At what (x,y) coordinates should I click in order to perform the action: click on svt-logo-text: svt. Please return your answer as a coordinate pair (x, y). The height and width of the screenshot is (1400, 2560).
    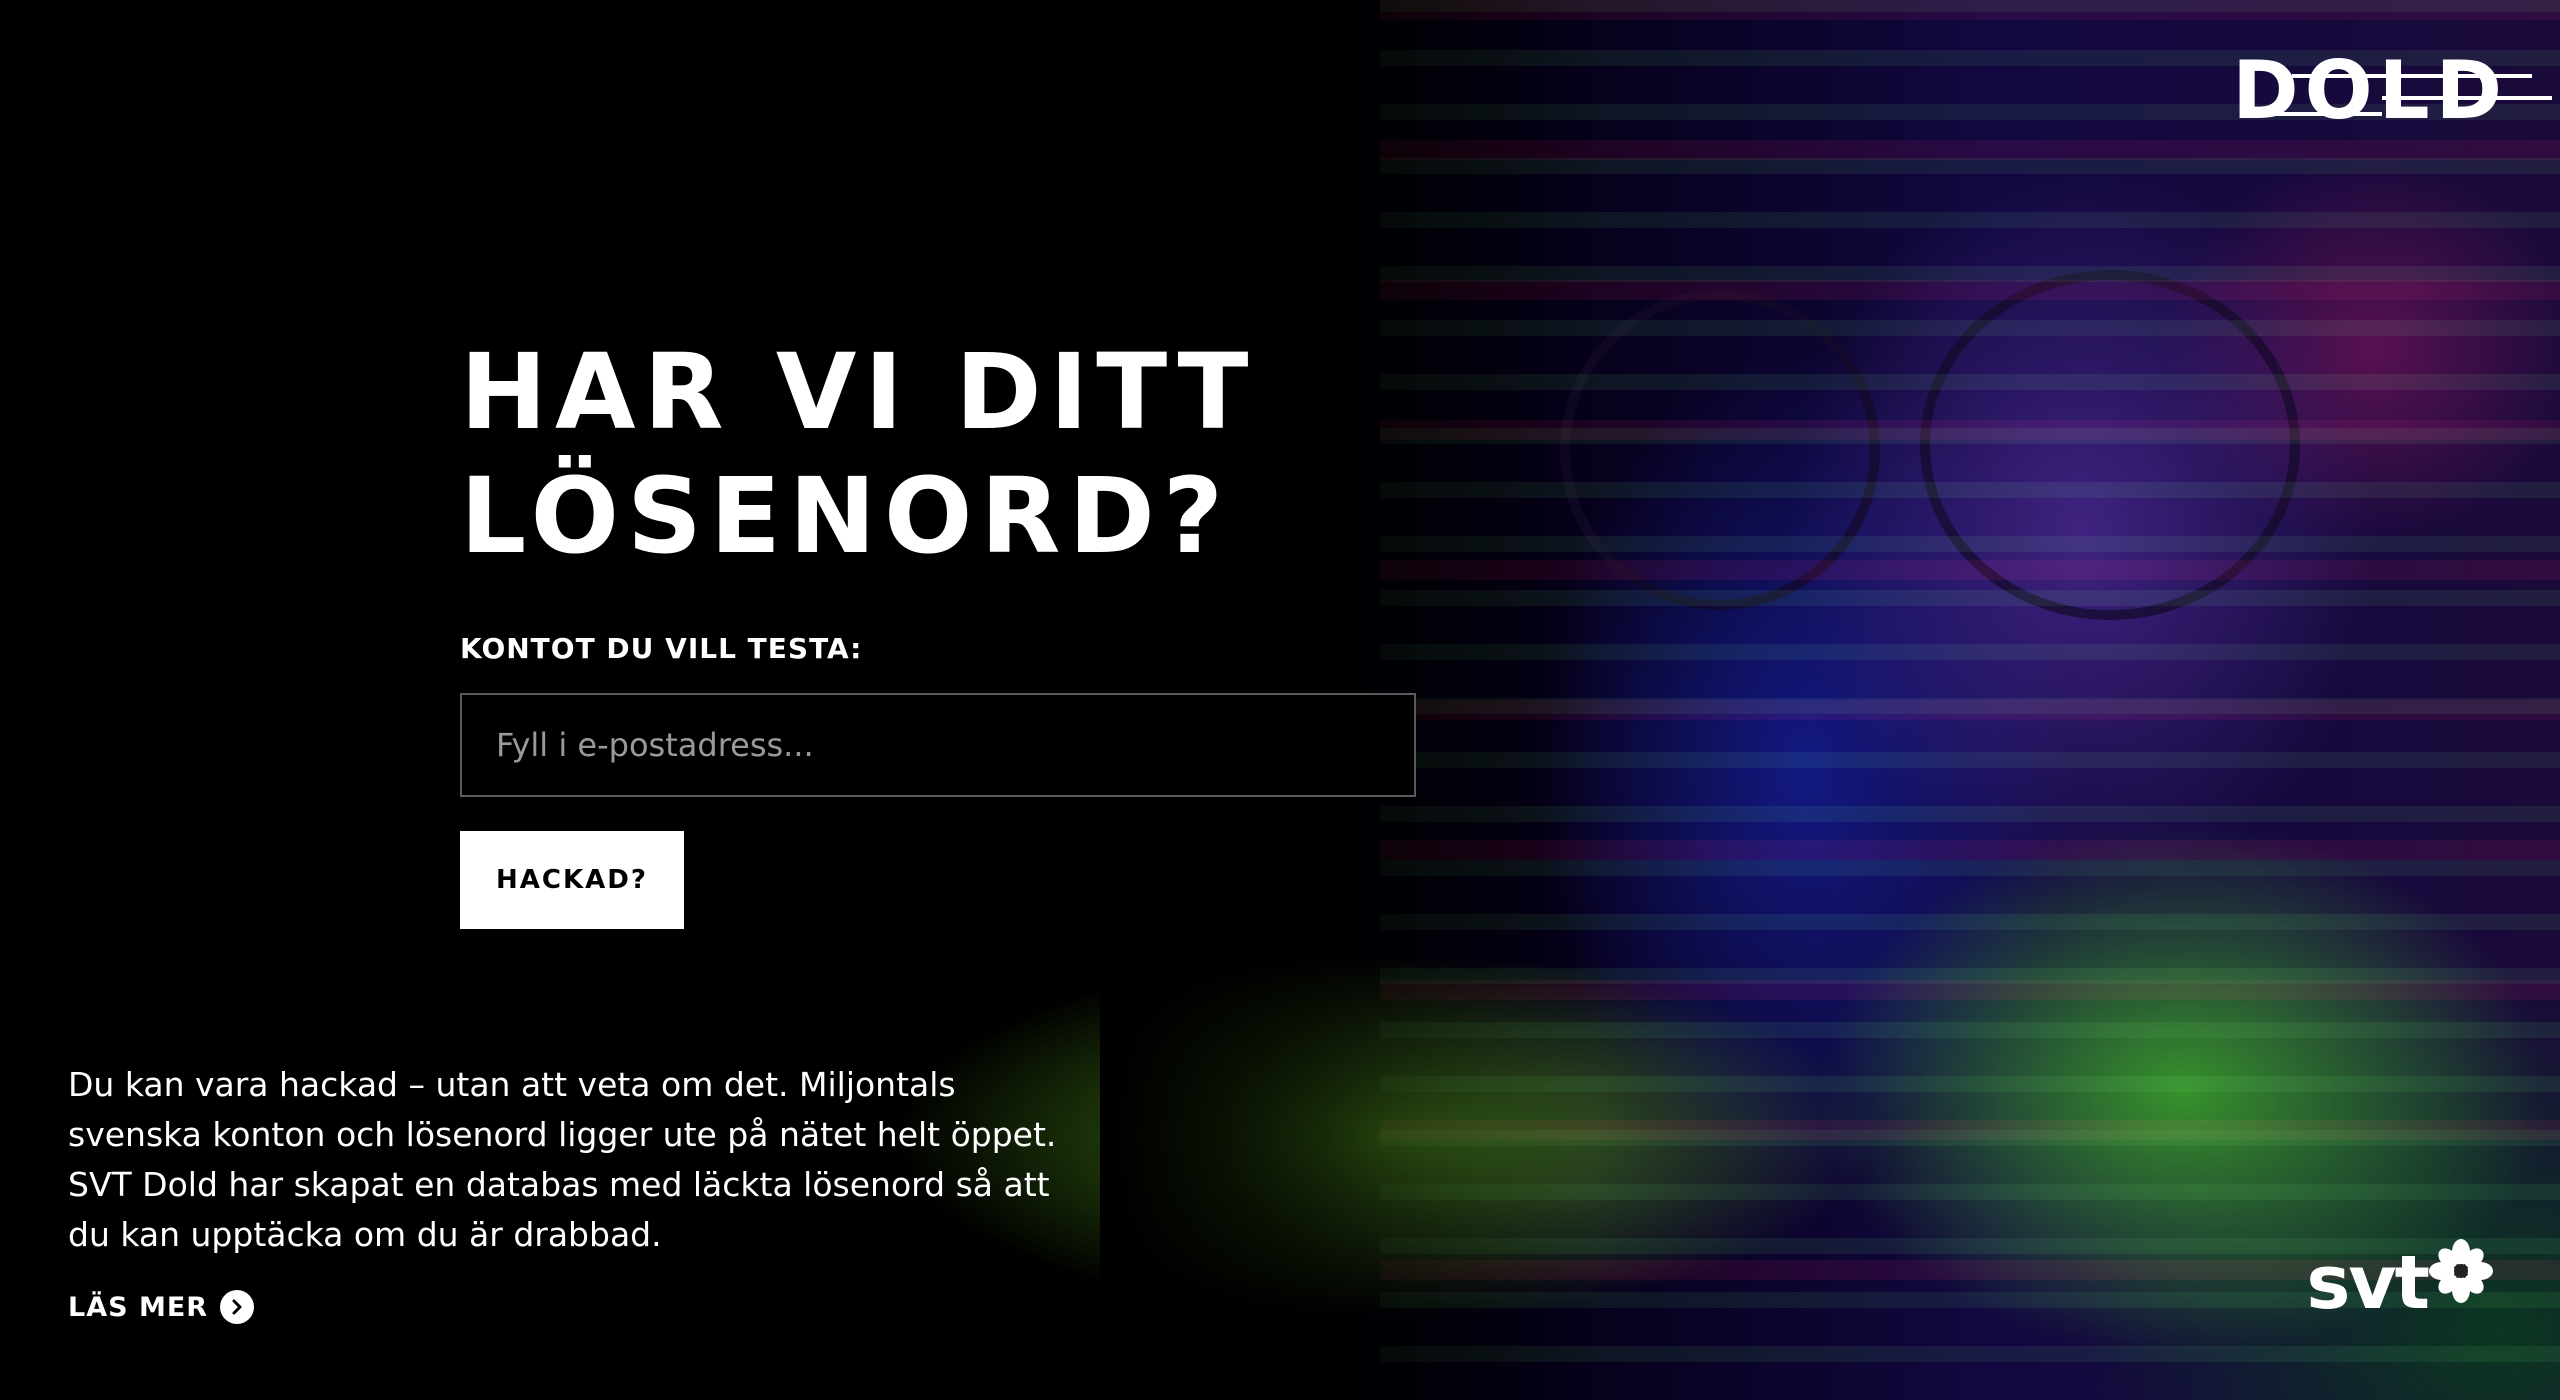
    Looking at the image, I should click on (2368, 1283).